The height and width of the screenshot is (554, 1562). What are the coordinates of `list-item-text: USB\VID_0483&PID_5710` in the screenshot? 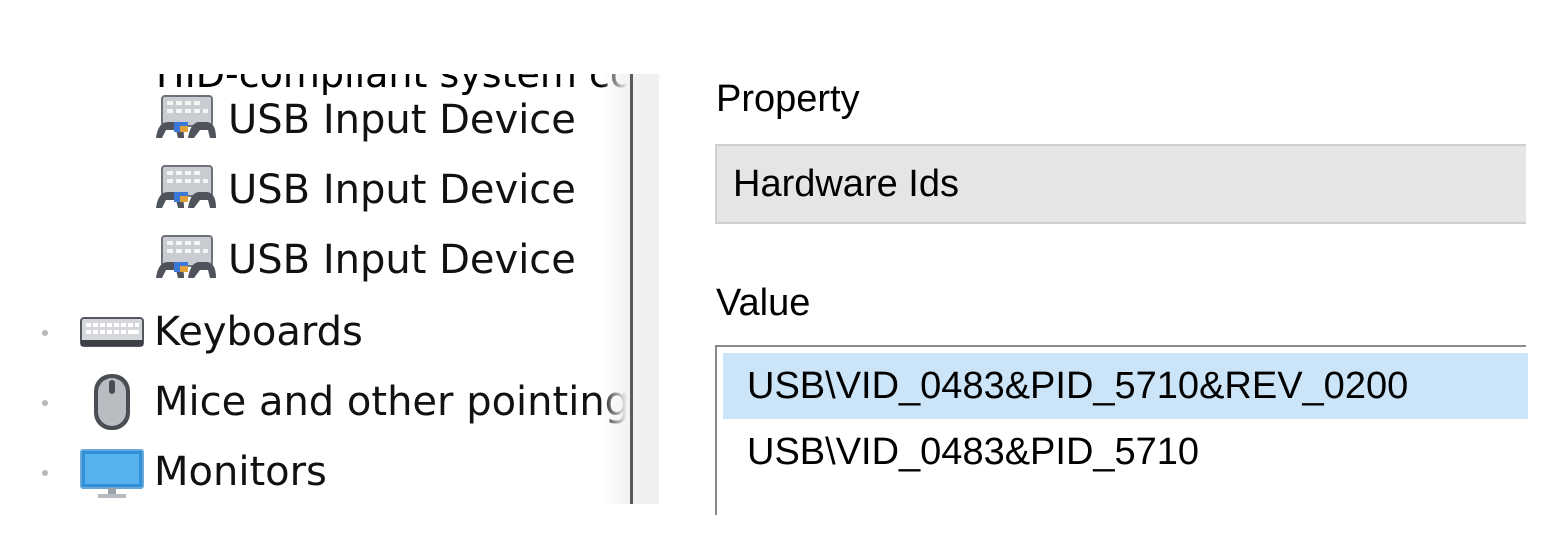 It's located at (973, 451).